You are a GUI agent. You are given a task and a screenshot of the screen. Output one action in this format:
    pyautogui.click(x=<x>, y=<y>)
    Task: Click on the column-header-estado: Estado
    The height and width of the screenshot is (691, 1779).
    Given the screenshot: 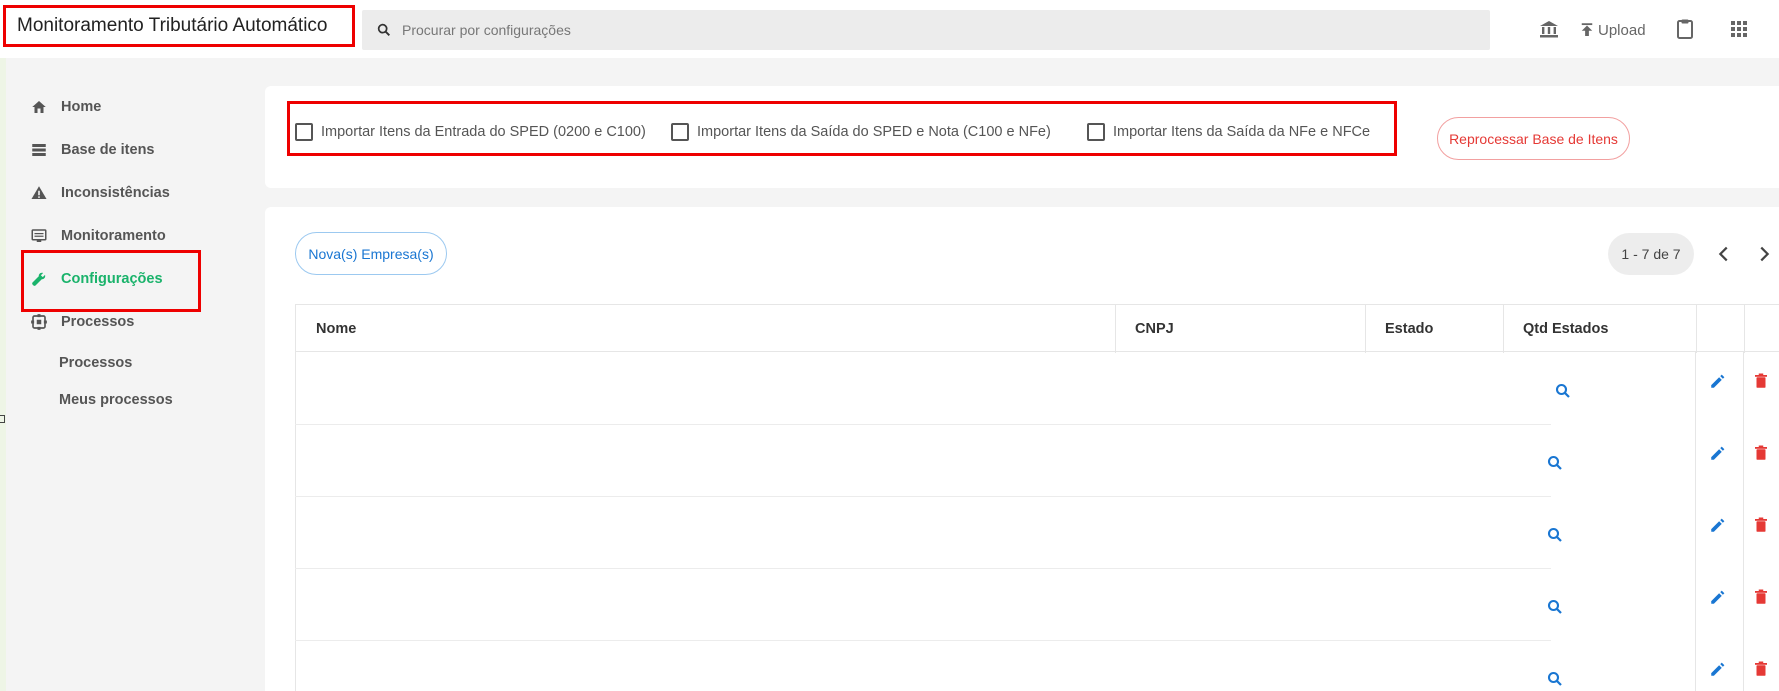 What is the action you would take?
    pyautogui.click(x=1434, y=329)
    